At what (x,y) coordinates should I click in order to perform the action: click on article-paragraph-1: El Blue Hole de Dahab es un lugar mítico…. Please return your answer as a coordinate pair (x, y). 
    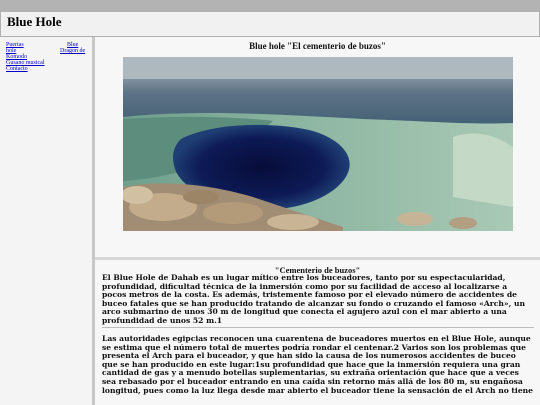
    Looking at the image, I should click on (313, 299).